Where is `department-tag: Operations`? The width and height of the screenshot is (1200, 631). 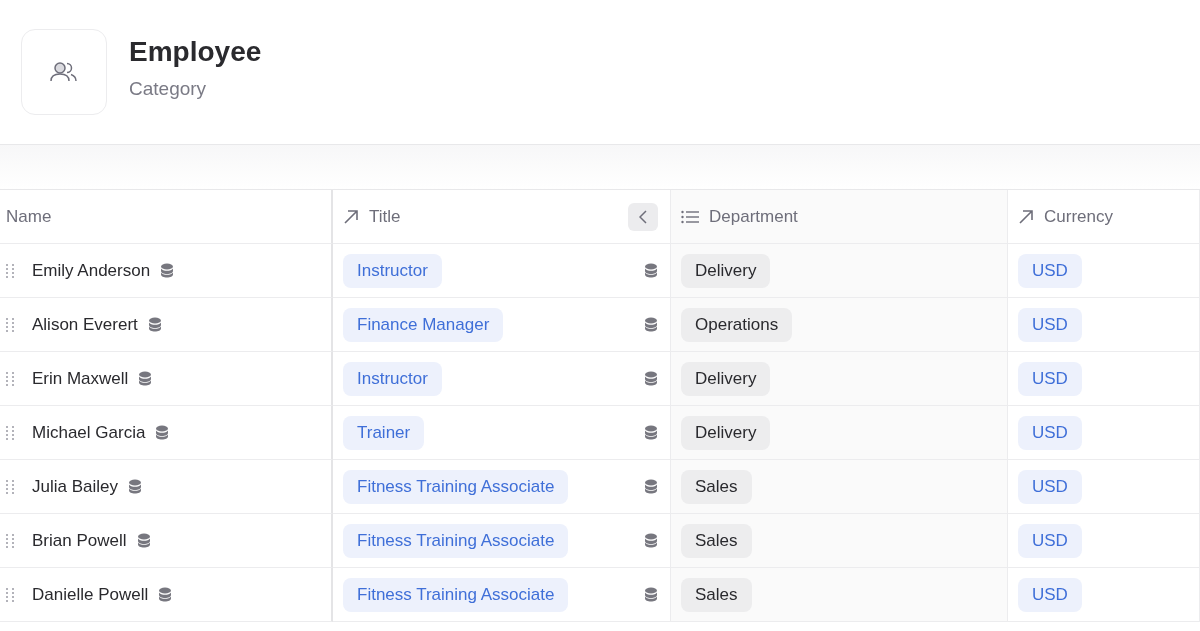 department-tag: Operations is located at coordinates (737, 324).